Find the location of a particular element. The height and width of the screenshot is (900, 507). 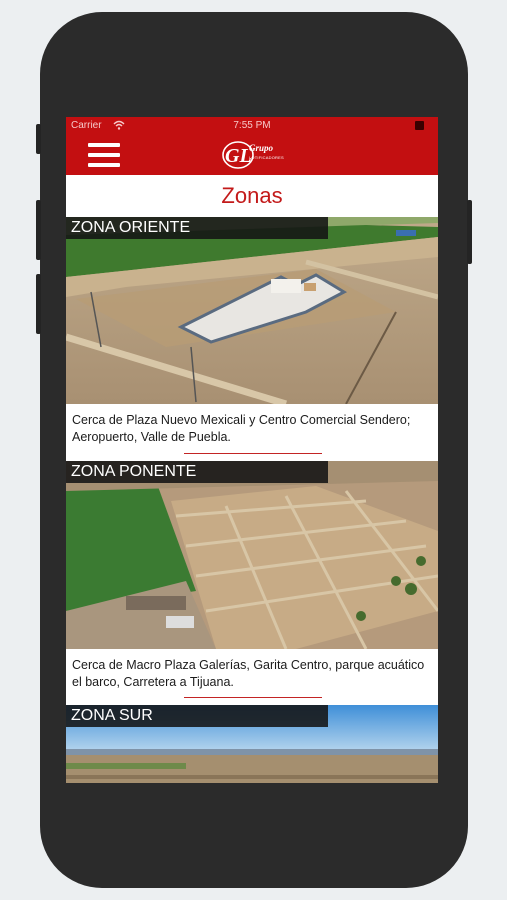

logo-monogram: GL is located at coordinates (238, 156).